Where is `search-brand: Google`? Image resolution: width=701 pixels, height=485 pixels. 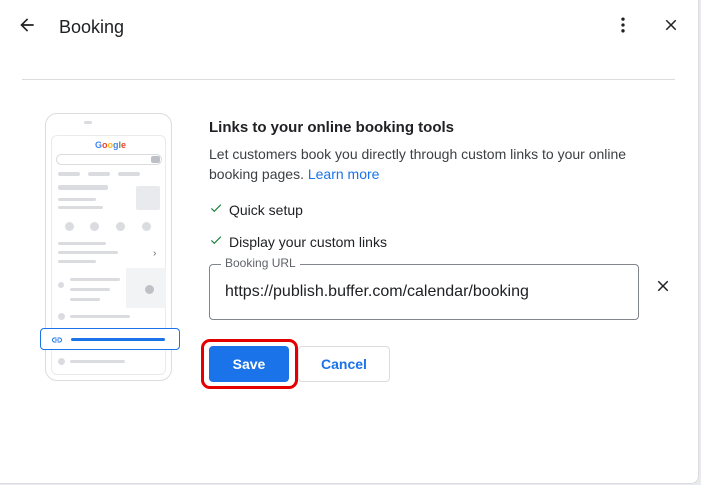
search-brand: Google is located at coordinates (111, 145).